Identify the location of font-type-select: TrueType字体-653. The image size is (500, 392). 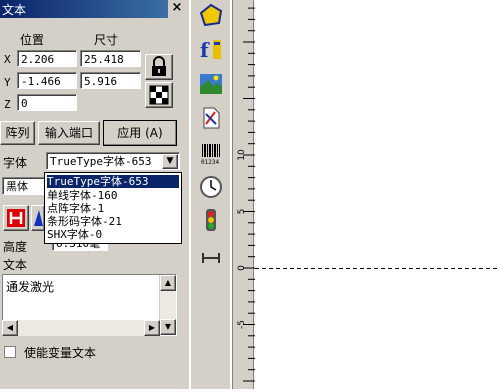
(113, 161).